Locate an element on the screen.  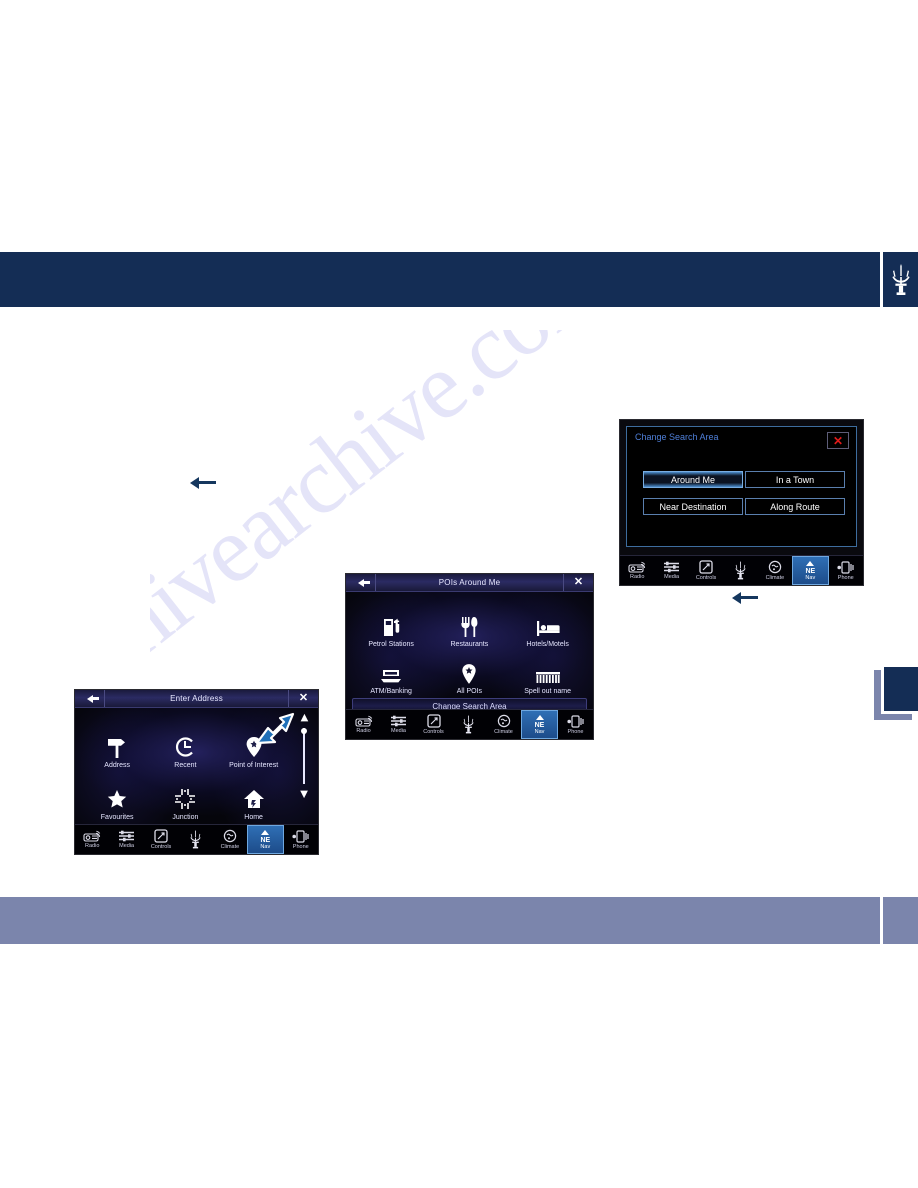
option-around-me: Around Me is located at coordinates (693, 479).